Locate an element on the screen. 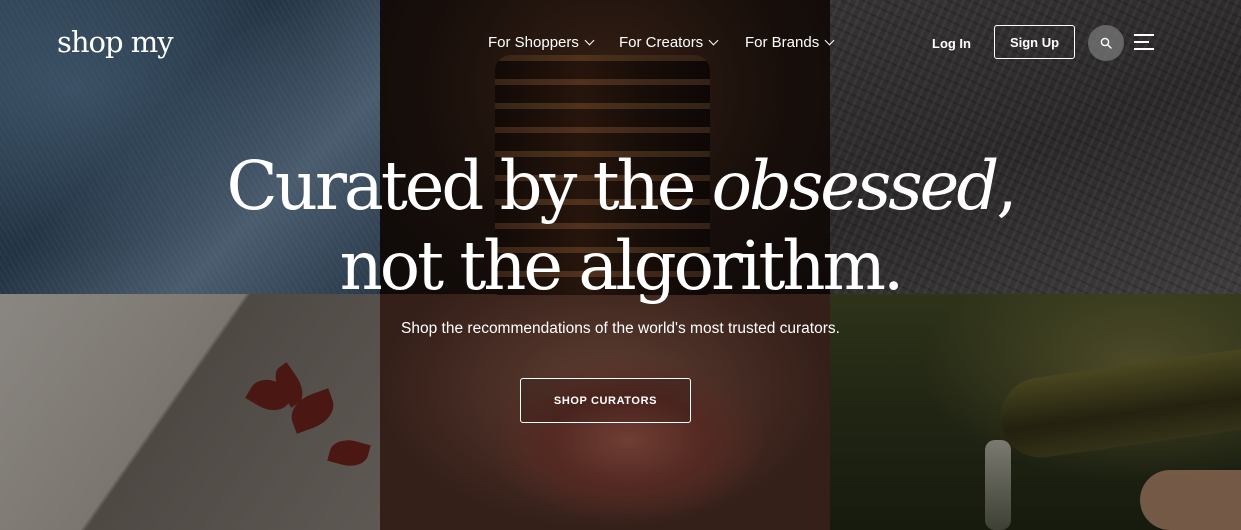  headline-text: Curated by the is located at coordinates (469, 186).